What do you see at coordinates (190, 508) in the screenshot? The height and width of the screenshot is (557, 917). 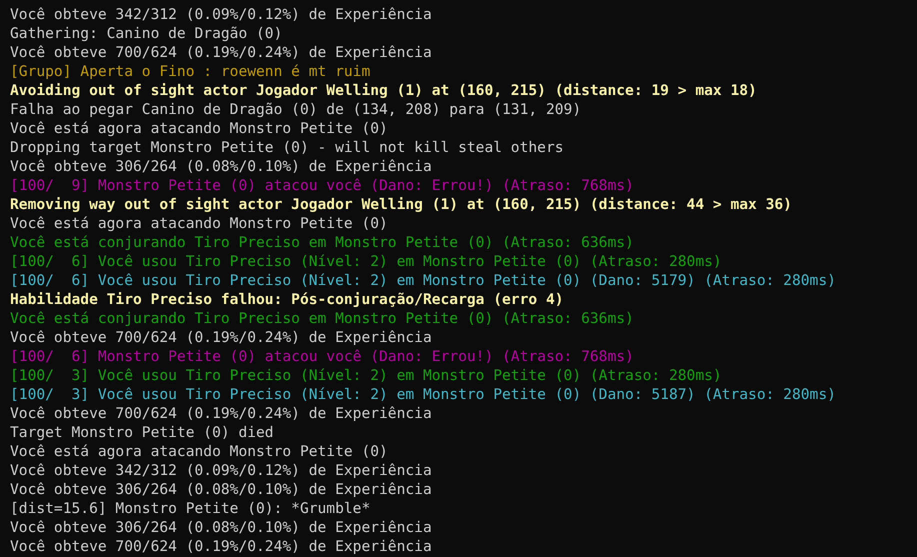 I see `log-line: [dist=15.6] Monstro Petite (0): *Grumble*` at bounding box center [190, 508].